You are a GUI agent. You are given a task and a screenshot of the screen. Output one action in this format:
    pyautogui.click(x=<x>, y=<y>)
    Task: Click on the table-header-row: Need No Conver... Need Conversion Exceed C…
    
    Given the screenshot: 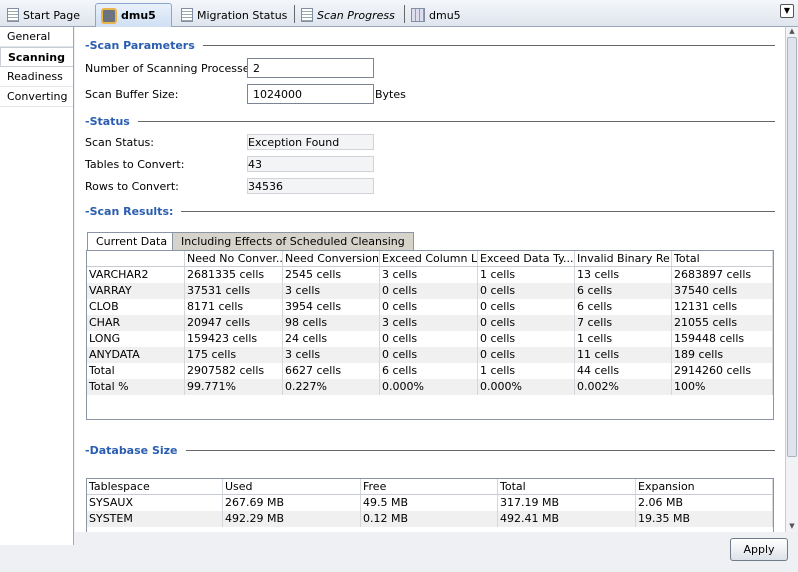 What is the action you would take?
    pyautogui.click(x=430, y=259)
    